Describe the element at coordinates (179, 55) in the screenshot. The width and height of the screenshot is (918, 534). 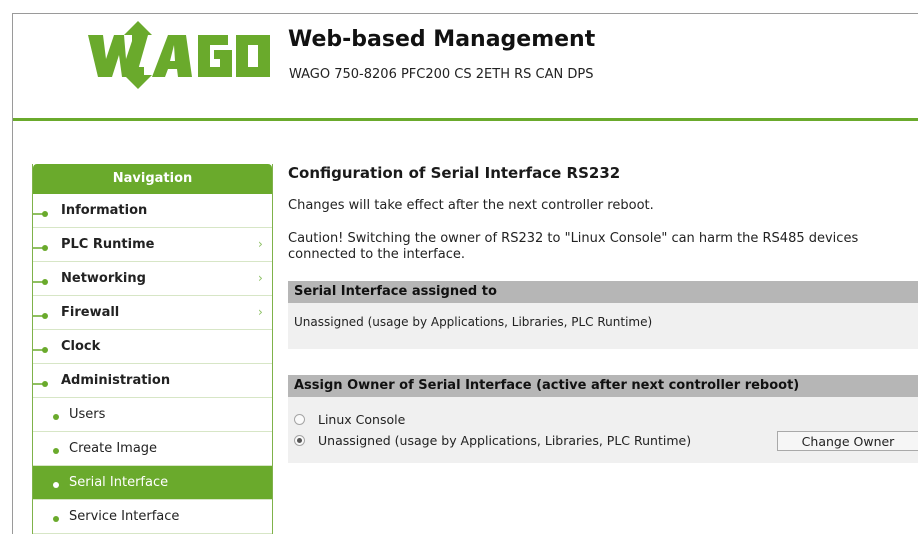
I see `wago-logo` at that location.